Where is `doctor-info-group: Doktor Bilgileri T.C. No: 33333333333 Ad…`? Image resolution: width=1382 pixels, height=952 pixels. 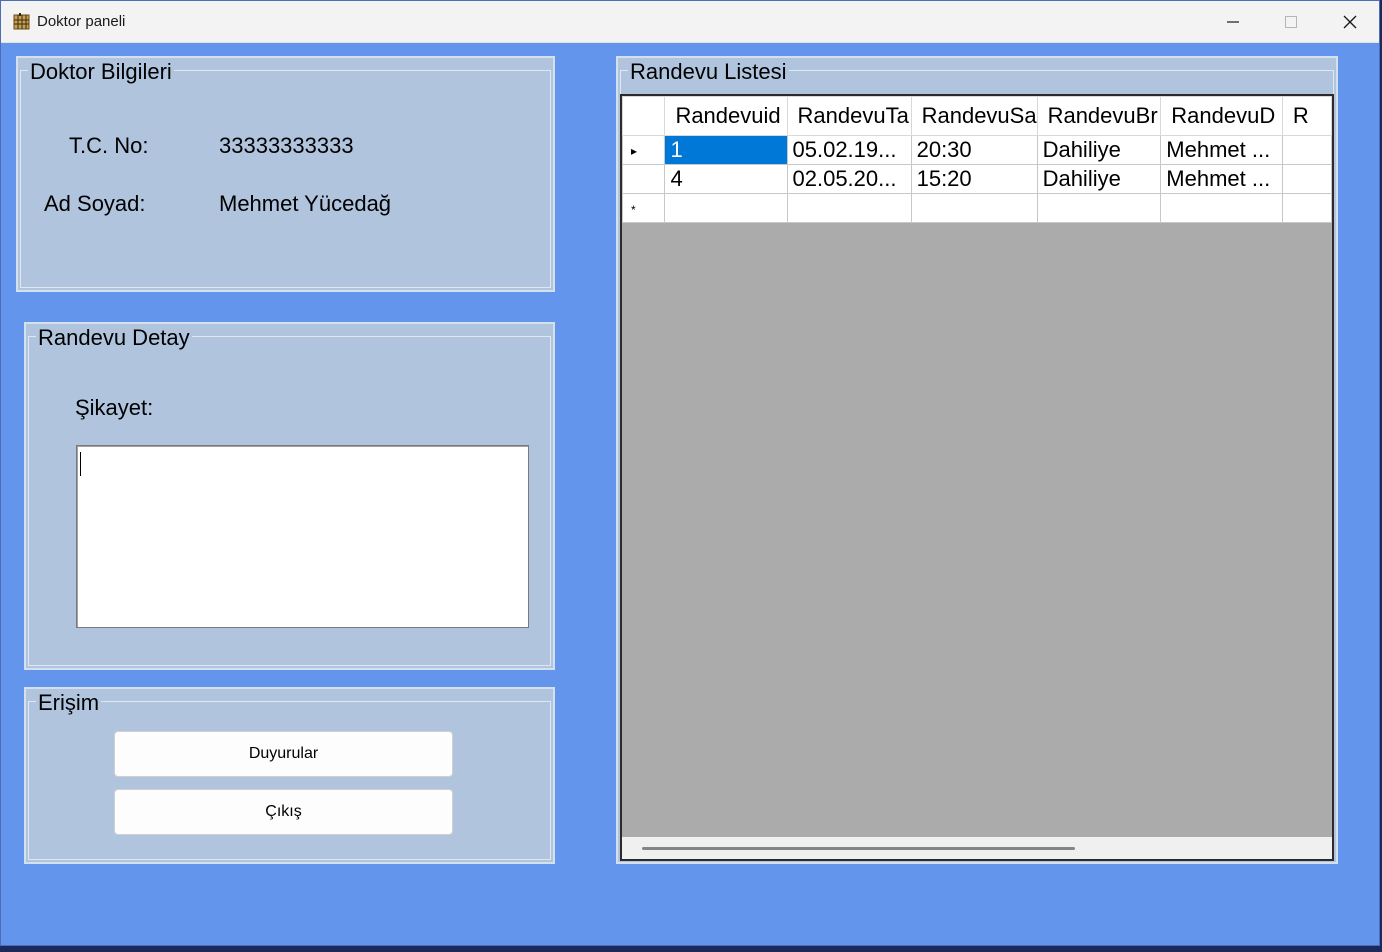
doctor-info-group: Doktor Bilgileri T.C. No: 33333333333 Ad… is located at coordinates (285, 174).